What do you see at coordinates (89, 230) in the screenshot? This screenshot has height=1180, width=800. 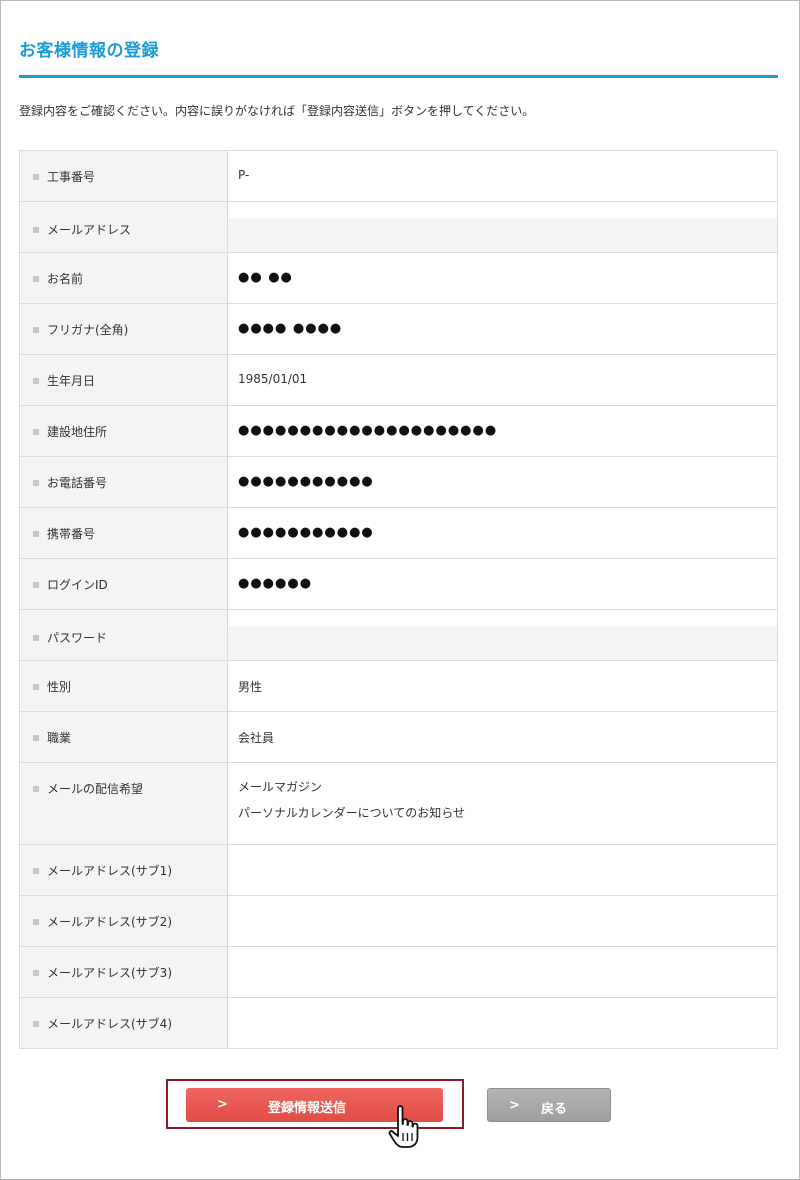 I see `row-label: メールアドレス` at bounding box center [89, 230].